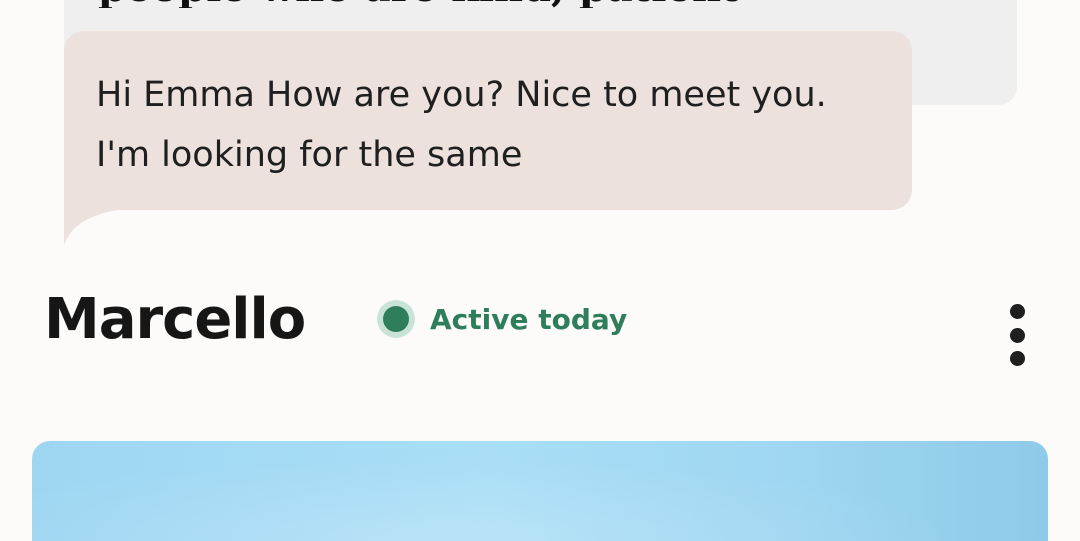  What do you see at coordinates (396, 319) in the screenshot?
I see `online-dot-icon` at bounding box center [396, 319].